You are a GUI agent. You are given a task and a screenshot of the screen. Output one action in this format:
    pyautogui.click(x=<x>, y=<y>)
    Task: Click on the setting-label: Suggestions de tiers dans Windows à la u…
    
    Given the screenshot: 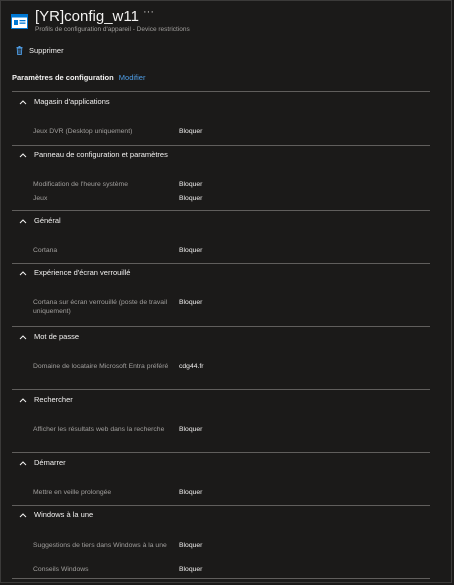 What is the action you would take?
    pyautogui.click(x=100, y=545)
    